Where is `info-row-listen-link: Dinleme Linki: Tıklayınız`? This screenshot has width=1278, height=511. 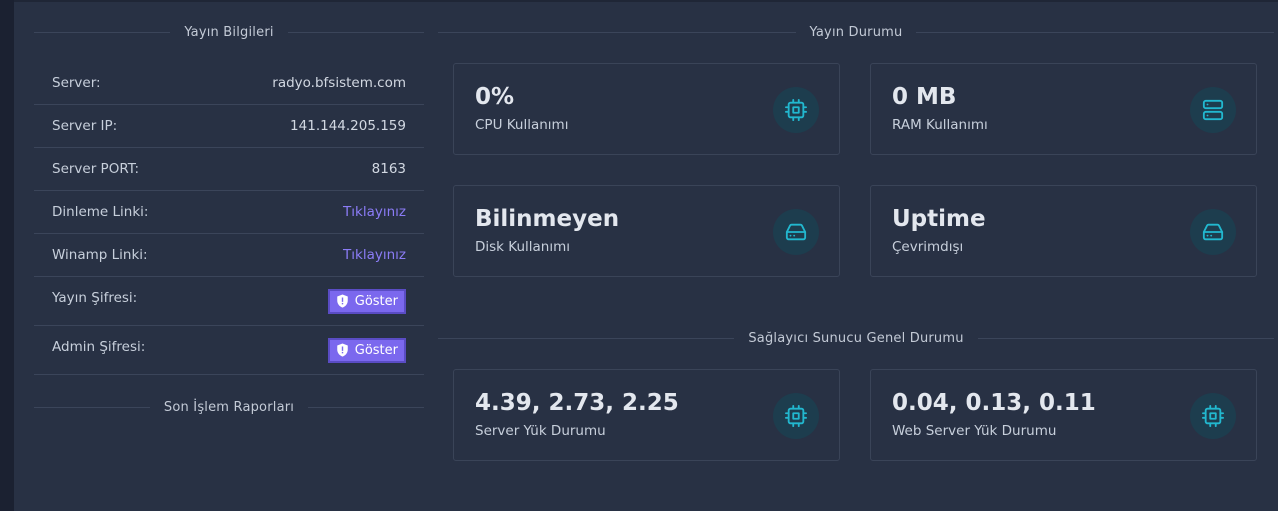
info-row-listen-link: Dinleme Linki: Tıklayınız is located at coordinates (229, 212).